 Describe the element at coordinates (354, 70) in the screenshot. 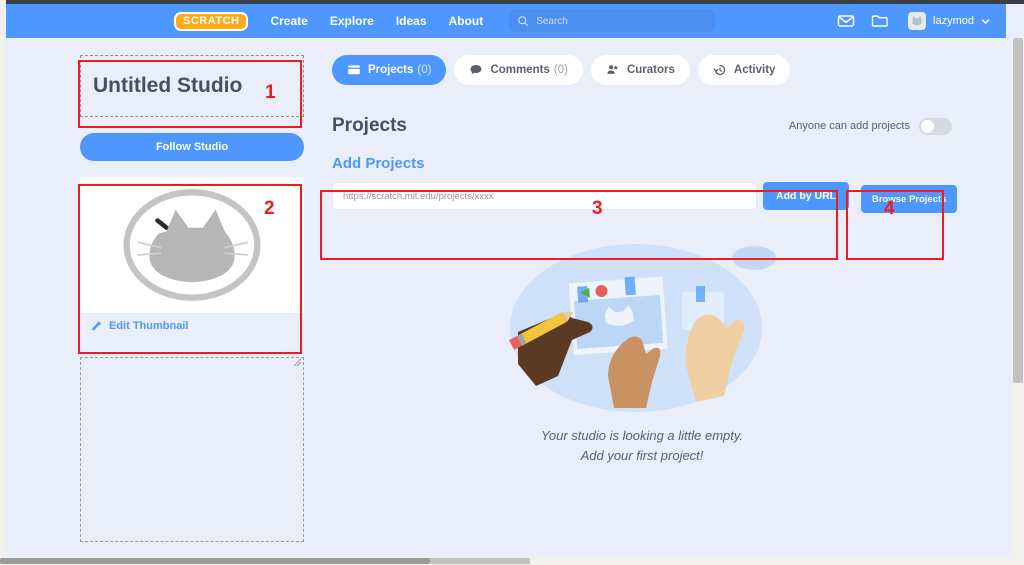

I see `cards-icon` at that location.